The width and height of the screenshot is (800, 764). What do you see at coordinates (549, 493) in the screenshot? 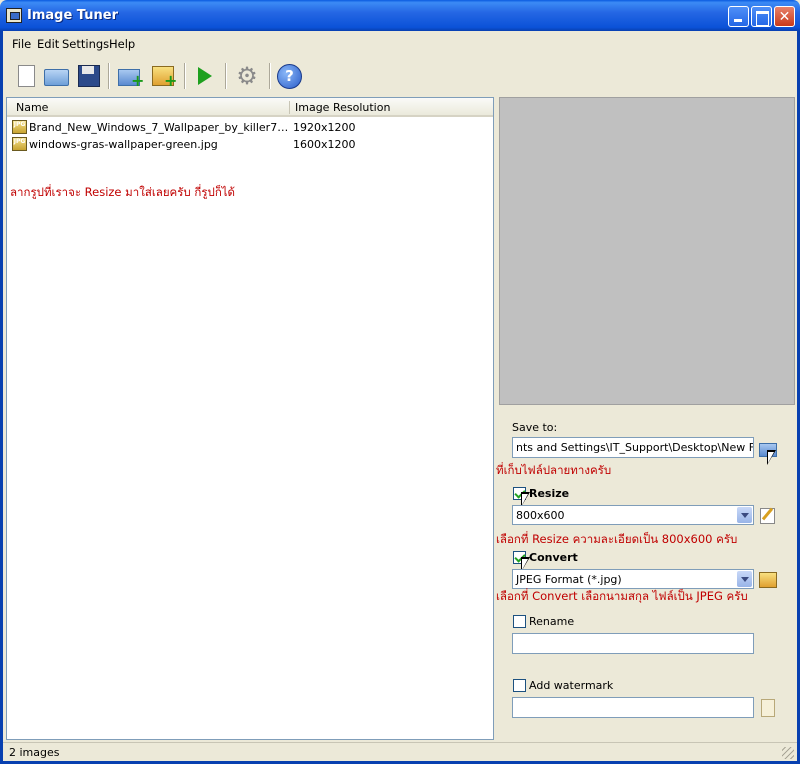
I see `resize-label: Resize` at bounding box center [549, 493].